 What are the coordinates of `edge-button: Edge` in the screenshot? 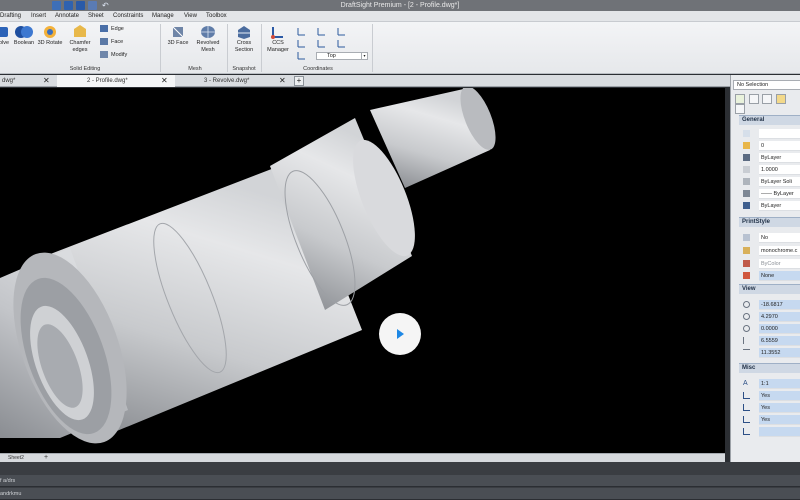 It's located at (112, 29).